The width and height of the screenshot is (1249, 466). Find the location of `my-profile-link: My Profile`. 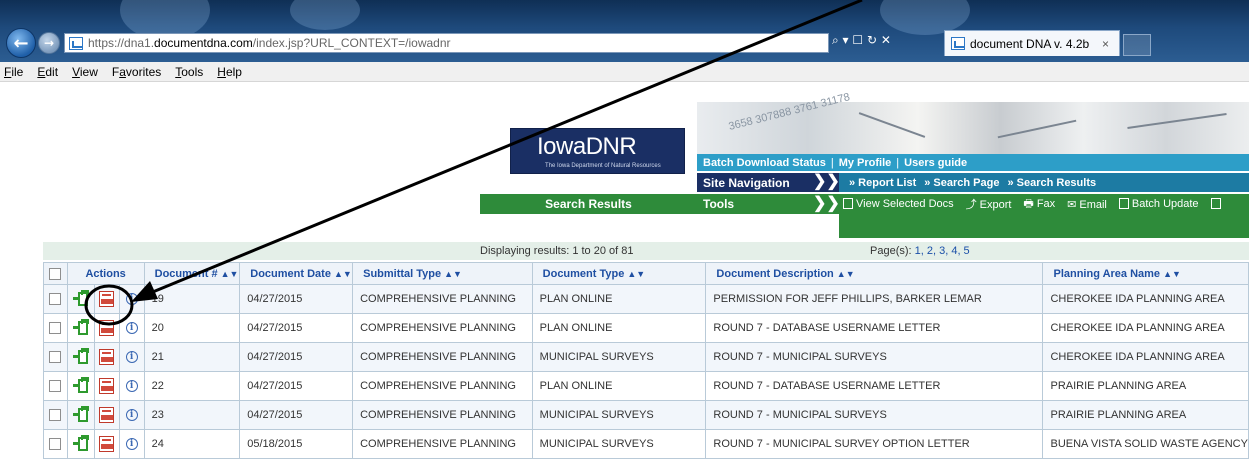

my-profile-link: My Profile is located at coordinates (865, 163).